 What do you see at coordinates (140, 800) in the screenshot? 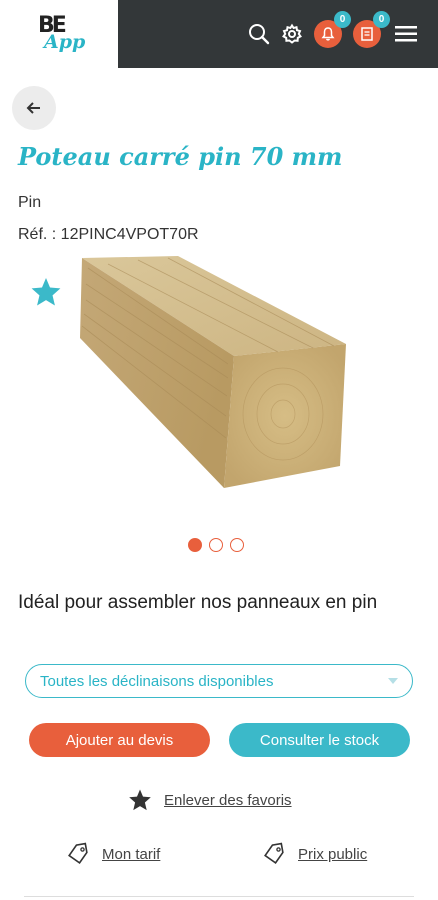
I see `star-icon` at bounding box center [140, 800].